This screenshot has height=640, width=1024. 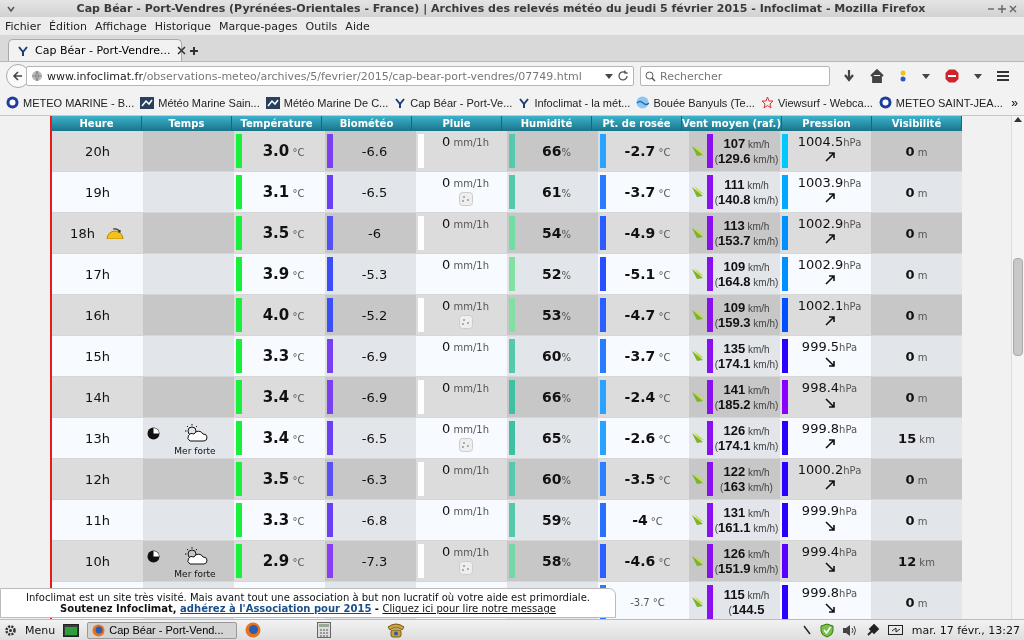 I want to click on dew-point-value: -2.7 °C, so click(x=647, y=151).